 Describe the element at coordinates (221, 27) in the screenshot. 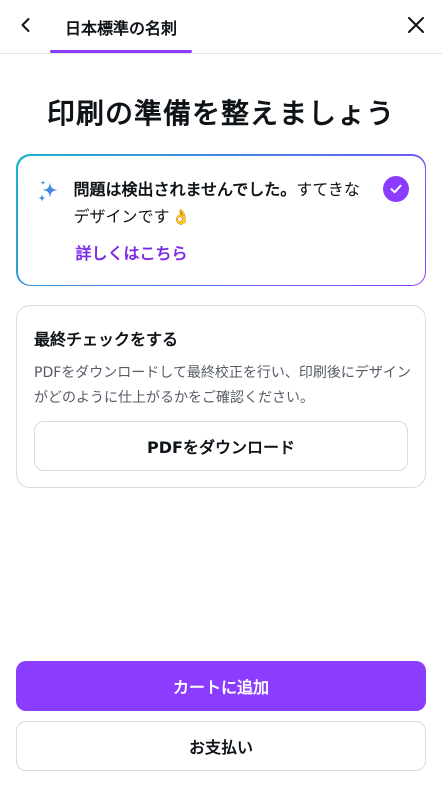

I see `header: 日本標準の名刺` at that location.